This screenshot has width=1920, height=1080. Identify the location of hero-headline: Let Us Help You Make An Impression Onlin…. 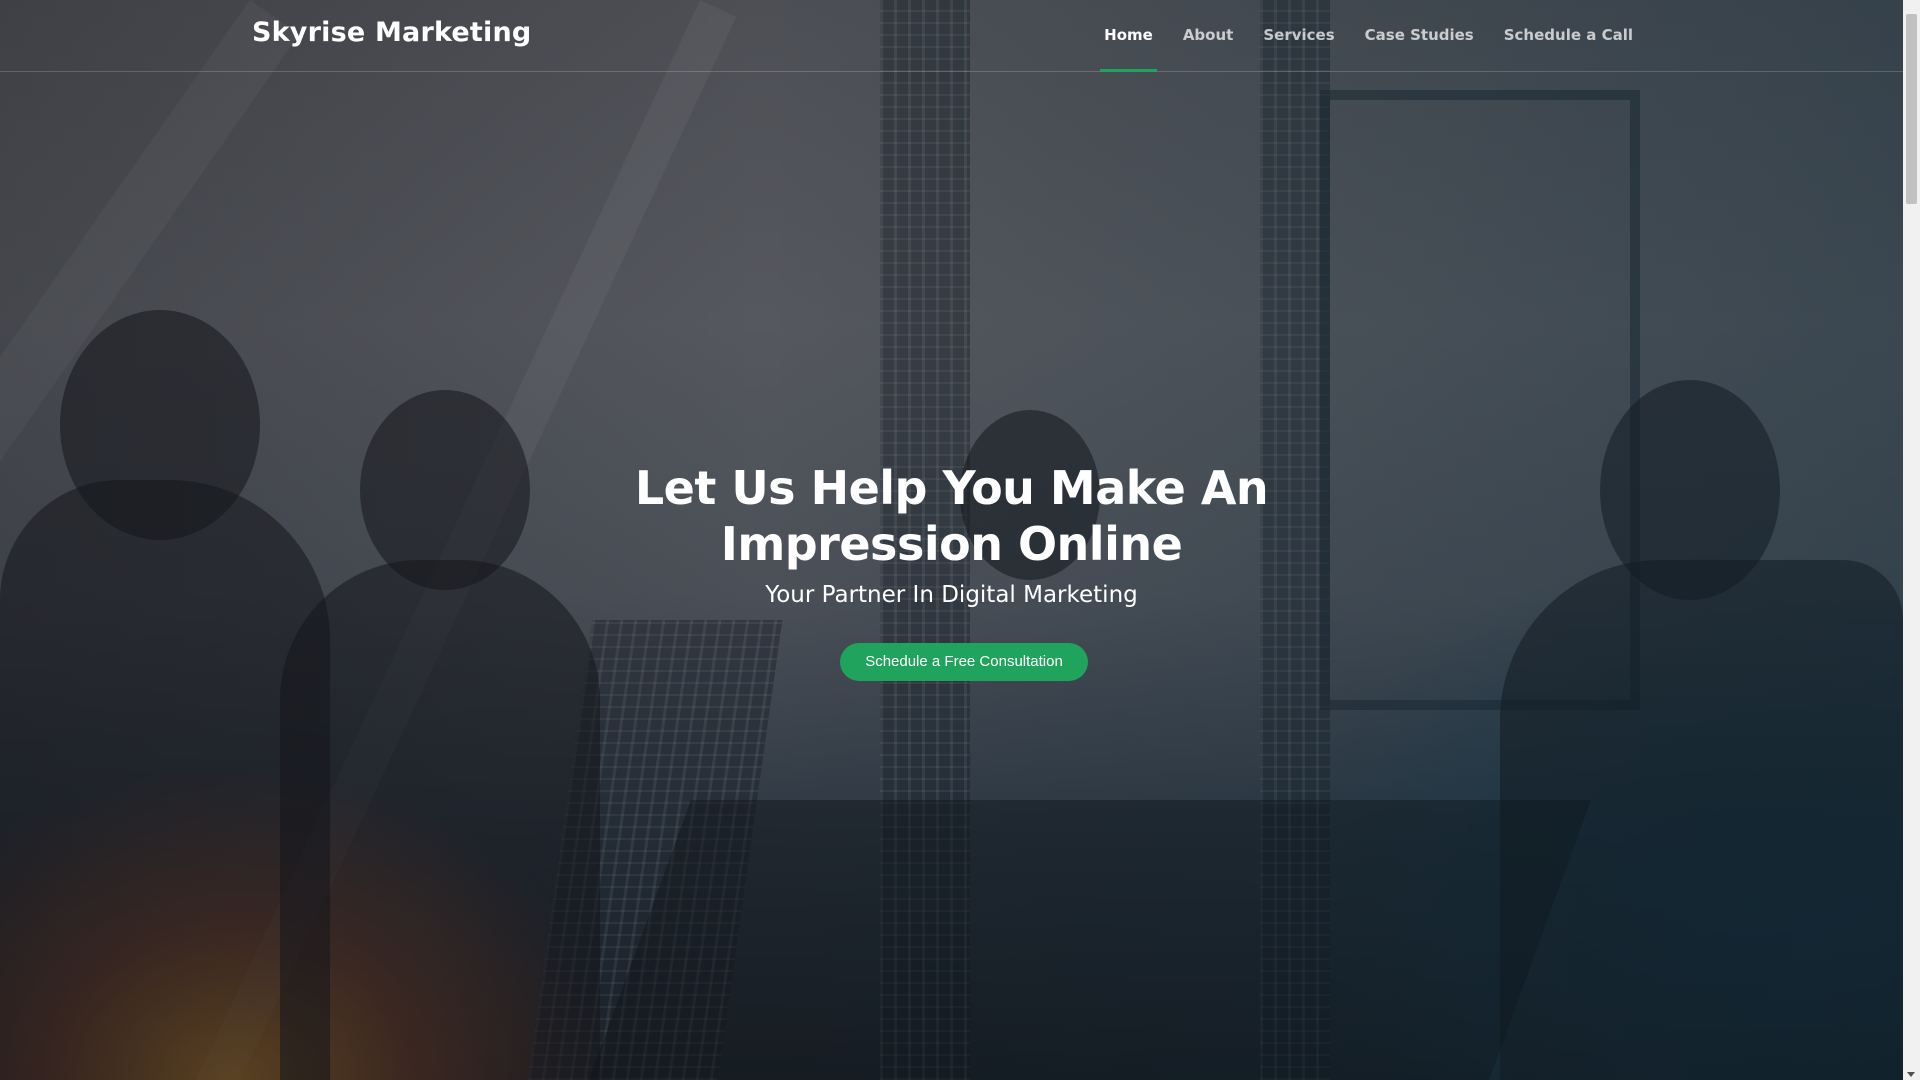
(951, 516).